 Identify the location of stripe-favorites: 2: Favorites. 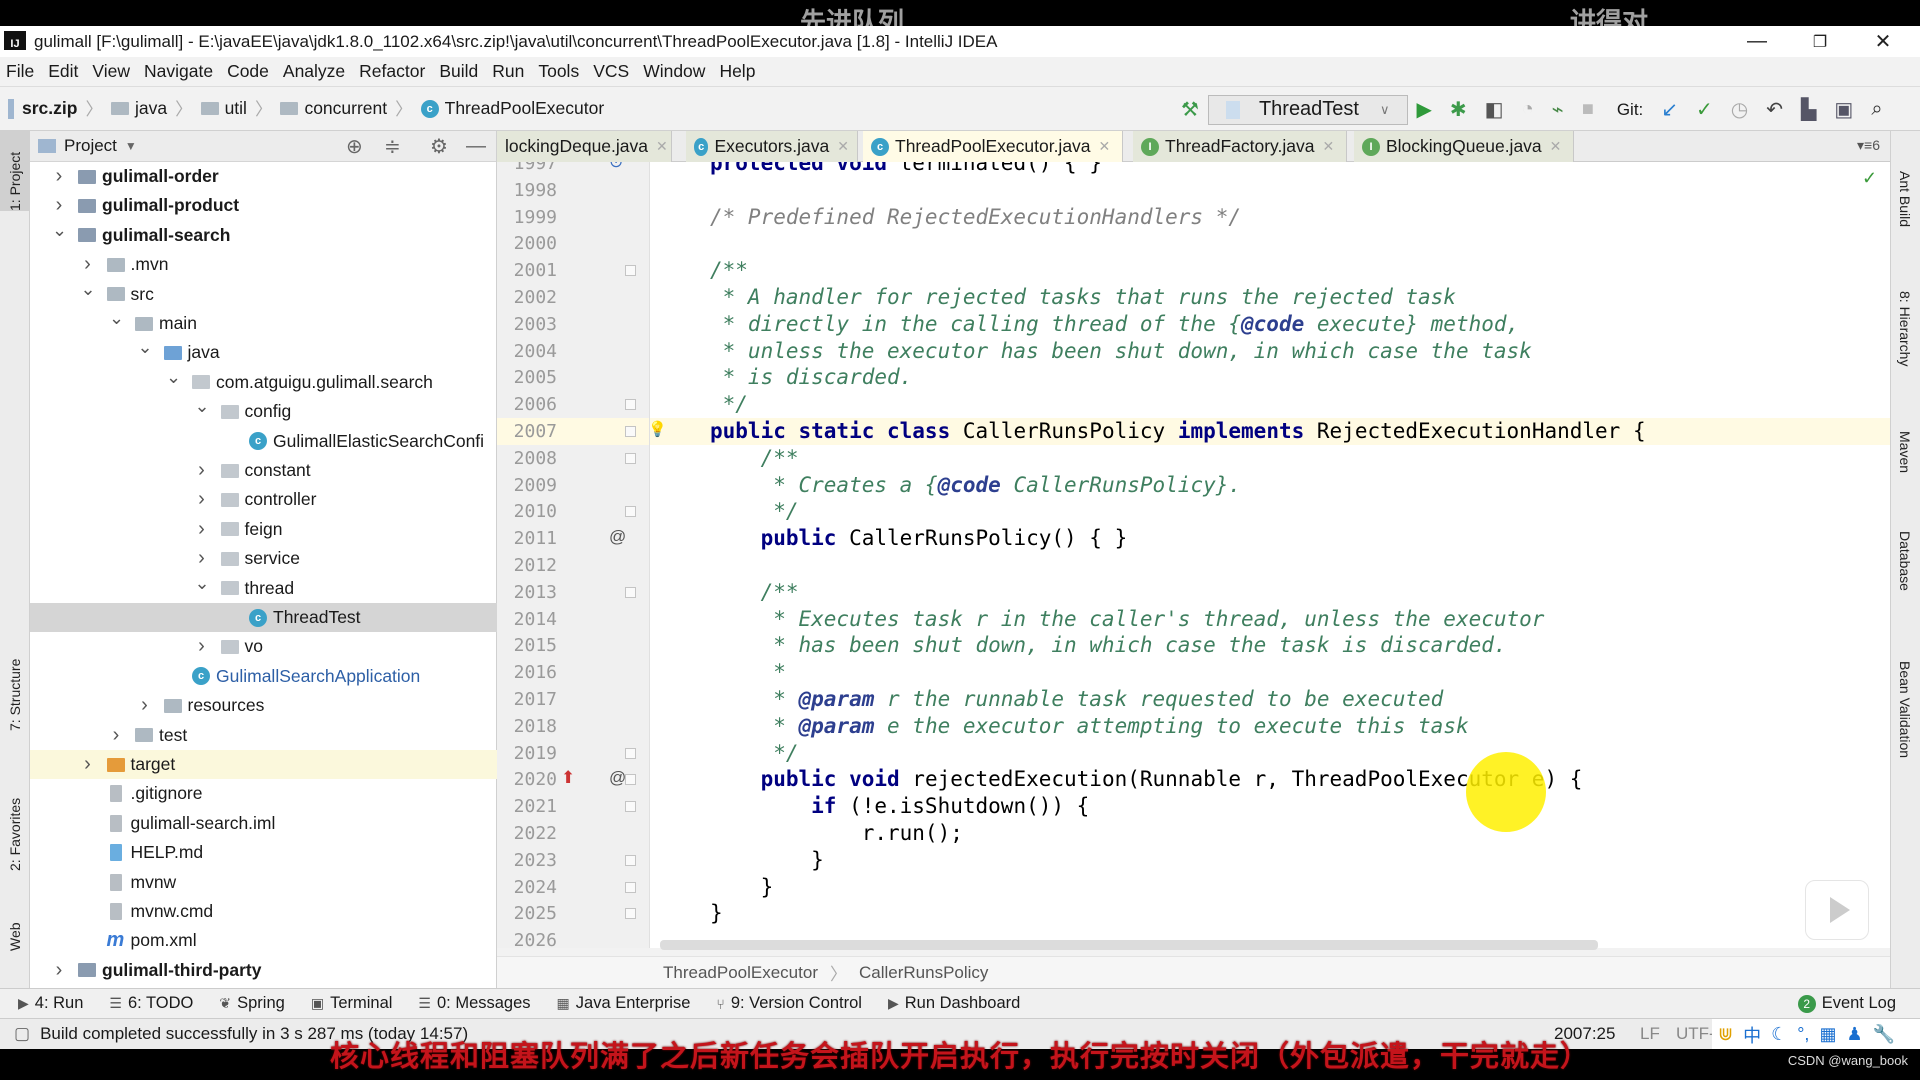
(15, 834).